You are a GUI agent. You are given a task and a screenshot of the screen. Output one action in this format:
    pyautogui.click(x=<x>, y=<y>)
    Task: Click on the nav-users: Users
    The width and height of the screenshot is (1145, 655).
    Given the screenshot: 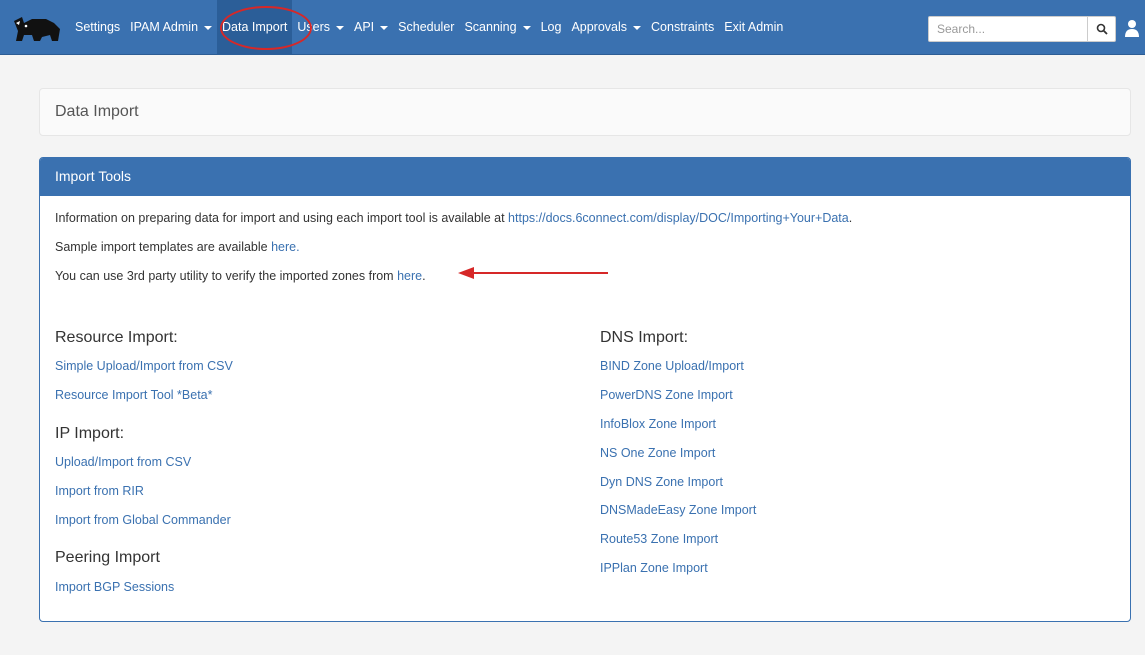 What is the action you would take?
    pyautogui.click(x=320, y=27)
    